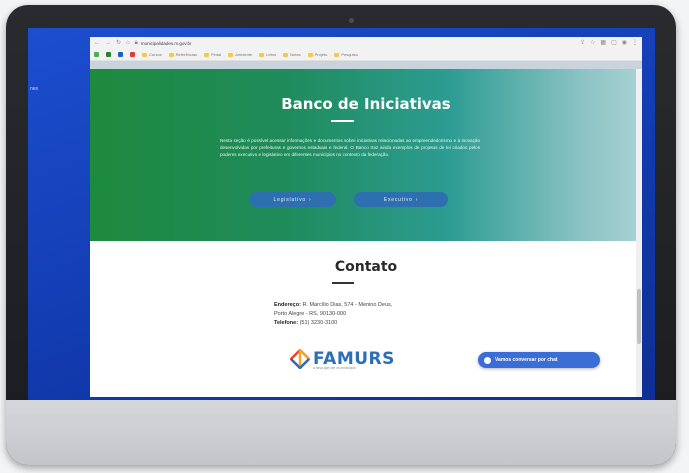  I want to click on cidade-text: Porto Alegre - RS, 90130-000, so click(310, 314).